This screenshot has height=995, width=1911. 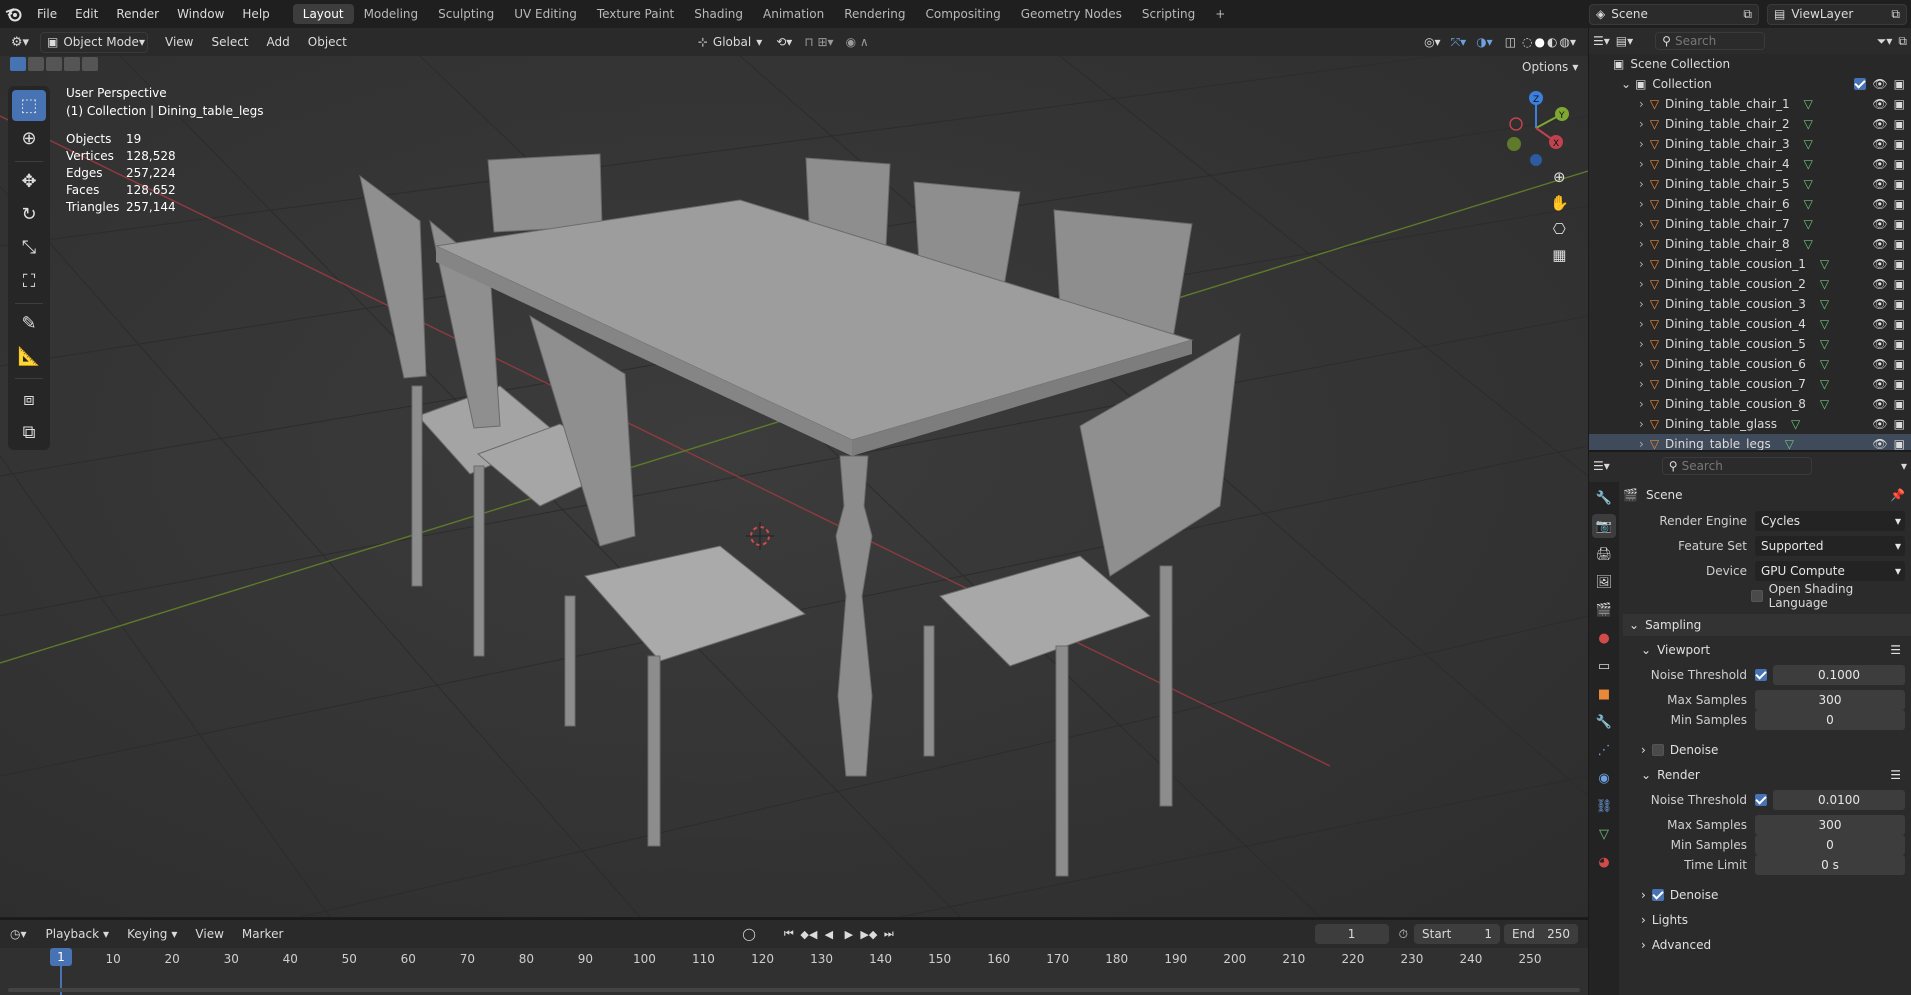 What do you see at coordinates (1750, 304) in the screenshot?
I see `outliner-item: › ▽ Dining_table_cousion_3 ▽ 👁 ▣` at bounding box center [1750, 304].